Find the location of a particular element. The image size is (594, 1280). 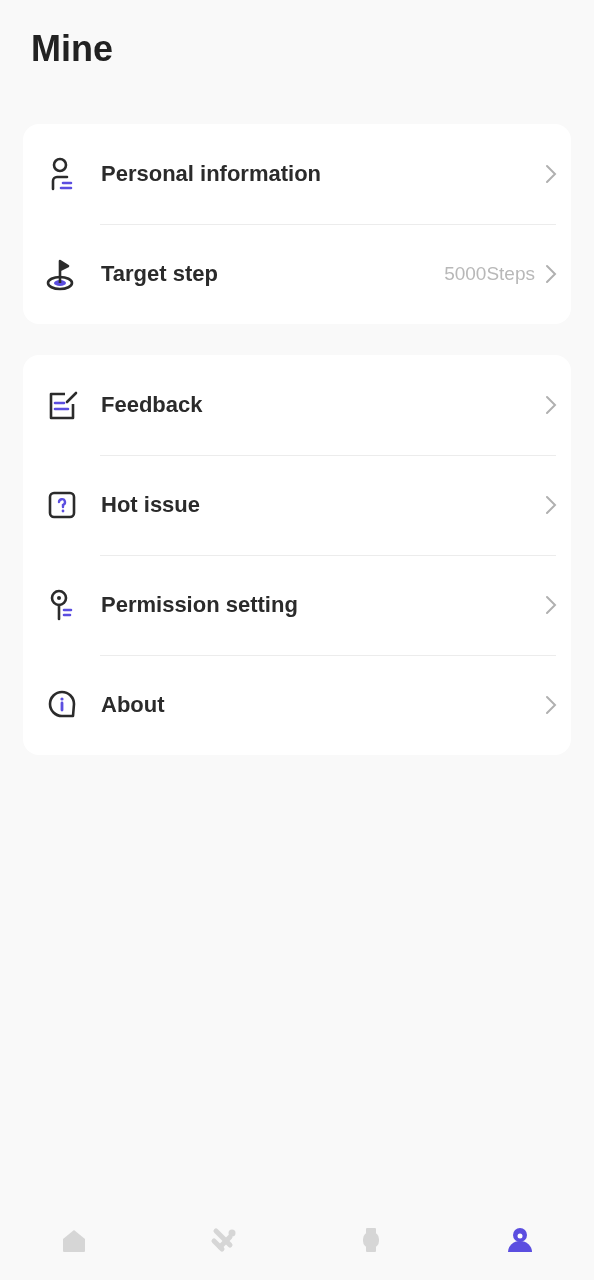

row-label: Feedback is located at coordinates (152, 405).